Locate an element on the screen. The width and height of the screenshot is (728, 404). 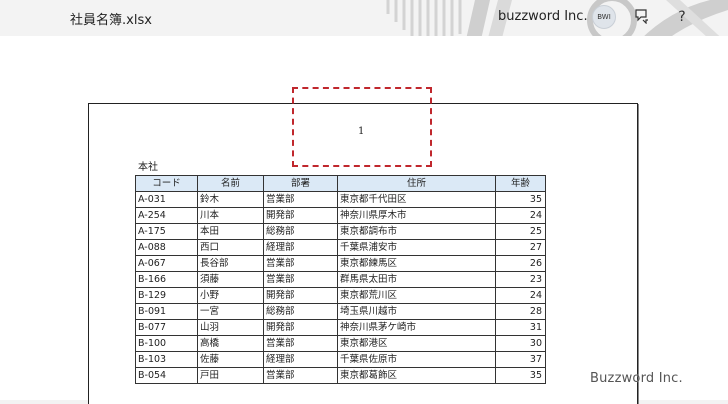
age-cell: 37 is located at coordinates (520, 359).